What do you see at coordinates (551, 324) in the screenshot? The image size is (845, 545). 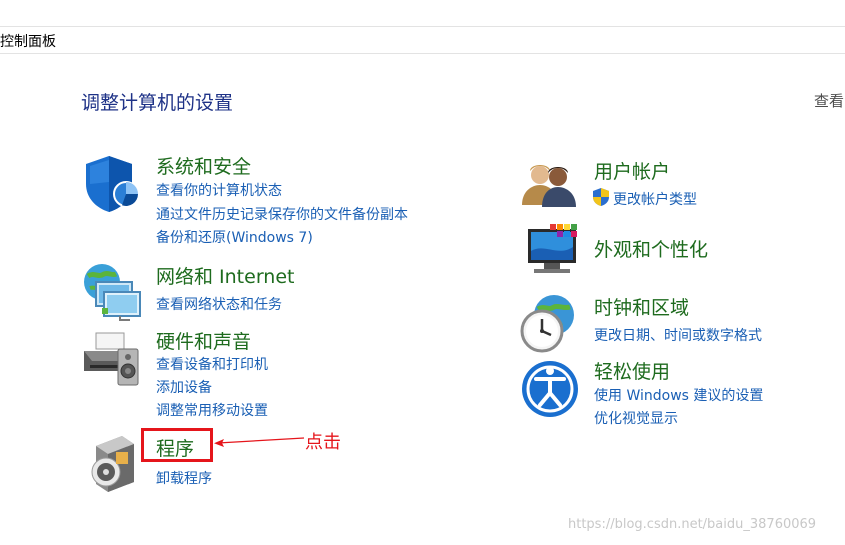 I see `clock-globe-icon` at bounding box center [551, 324].